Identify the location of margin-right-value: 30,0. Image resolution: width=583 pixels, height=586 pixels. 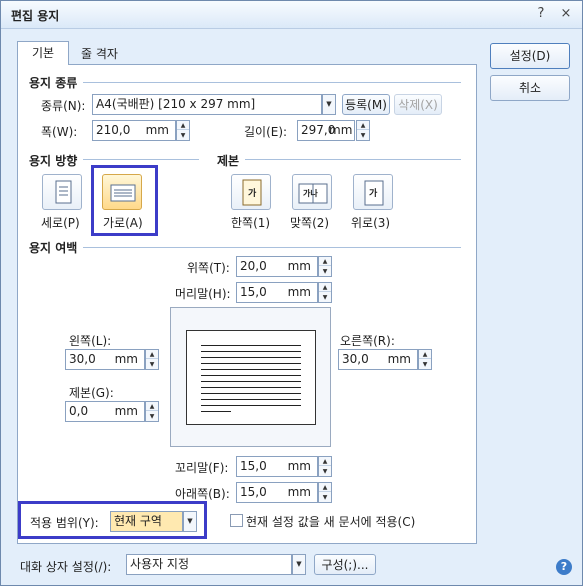
(355, 359).